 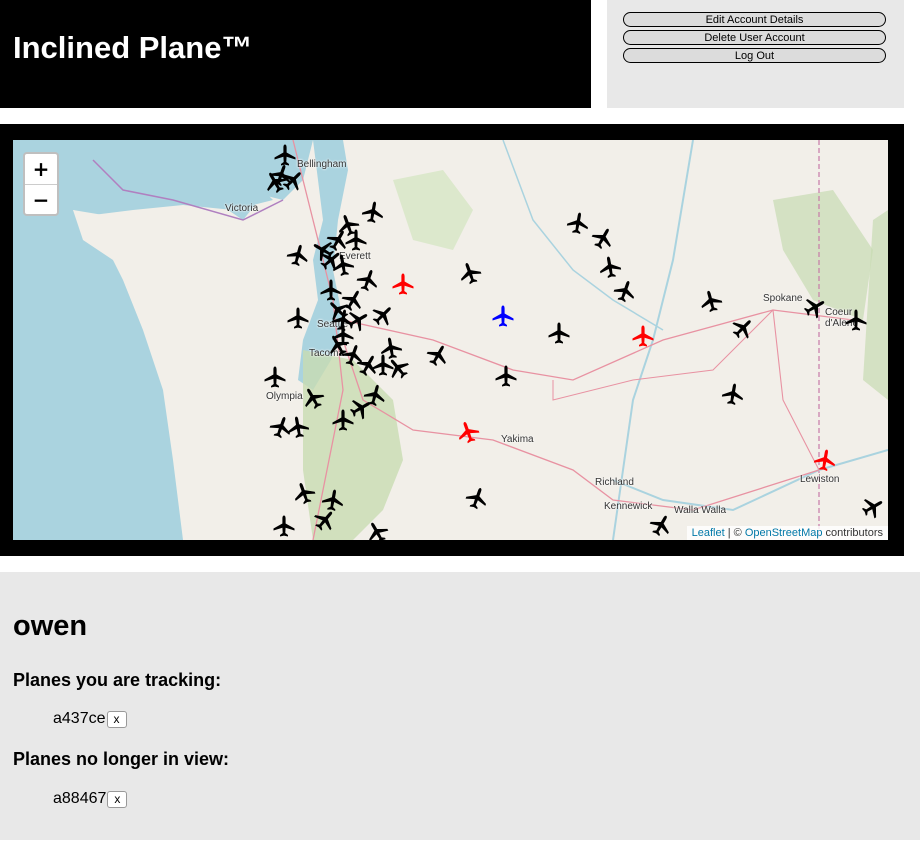 What do you see at coordinates (242, 208) in the screenshot?
I see `place-label: Victoria` at bounding box center [242, 208].